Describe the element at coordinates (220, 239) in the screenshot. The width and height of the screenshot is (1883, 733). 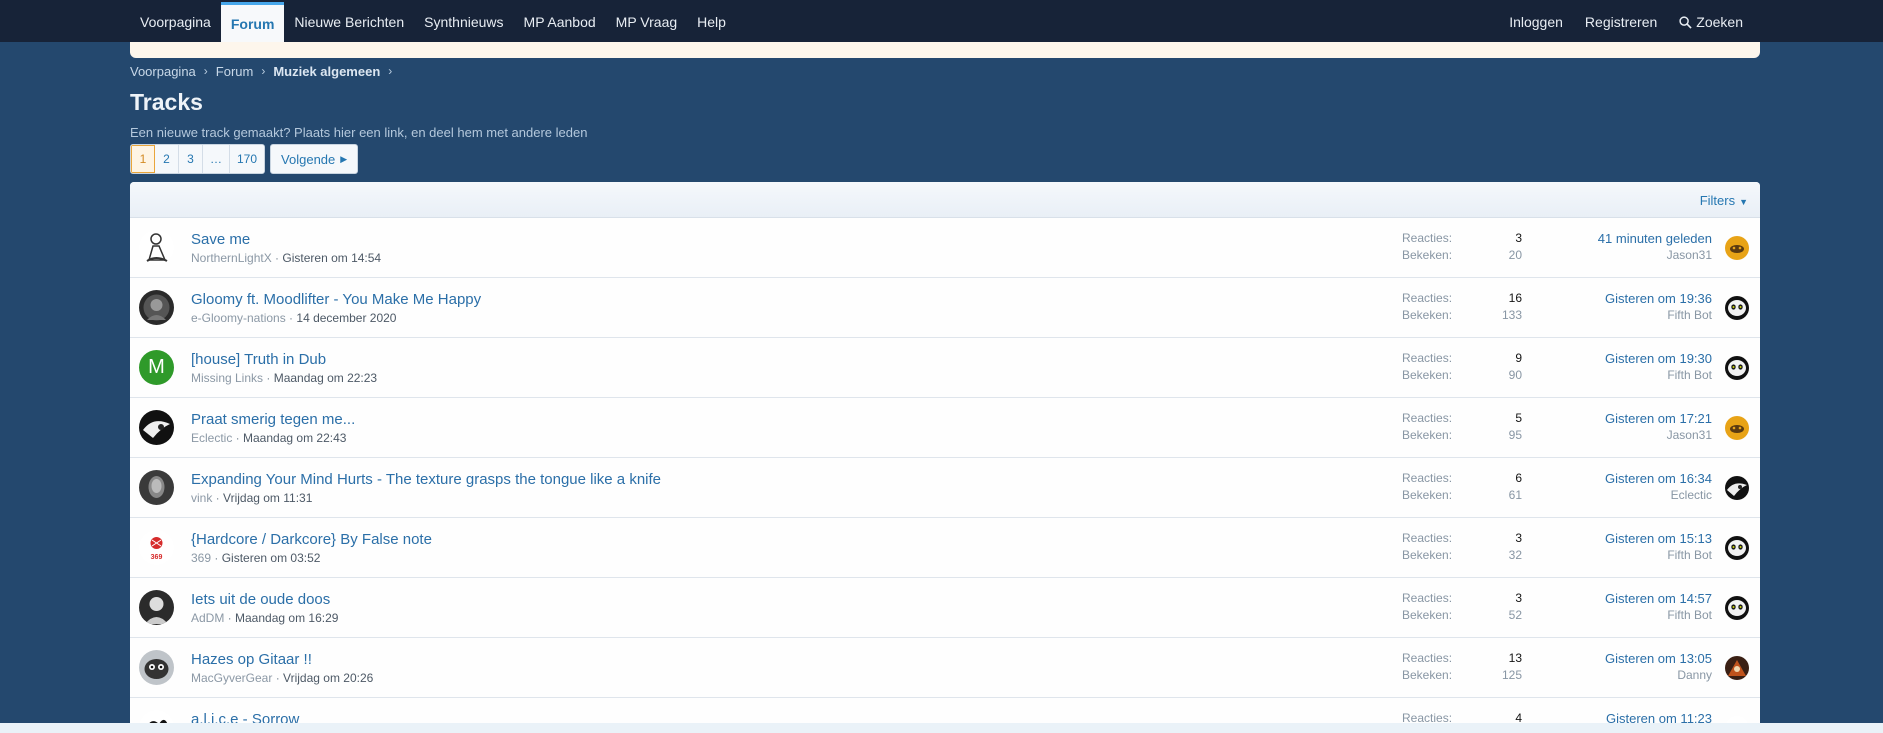
I see `thread-title: Save me` at that location.